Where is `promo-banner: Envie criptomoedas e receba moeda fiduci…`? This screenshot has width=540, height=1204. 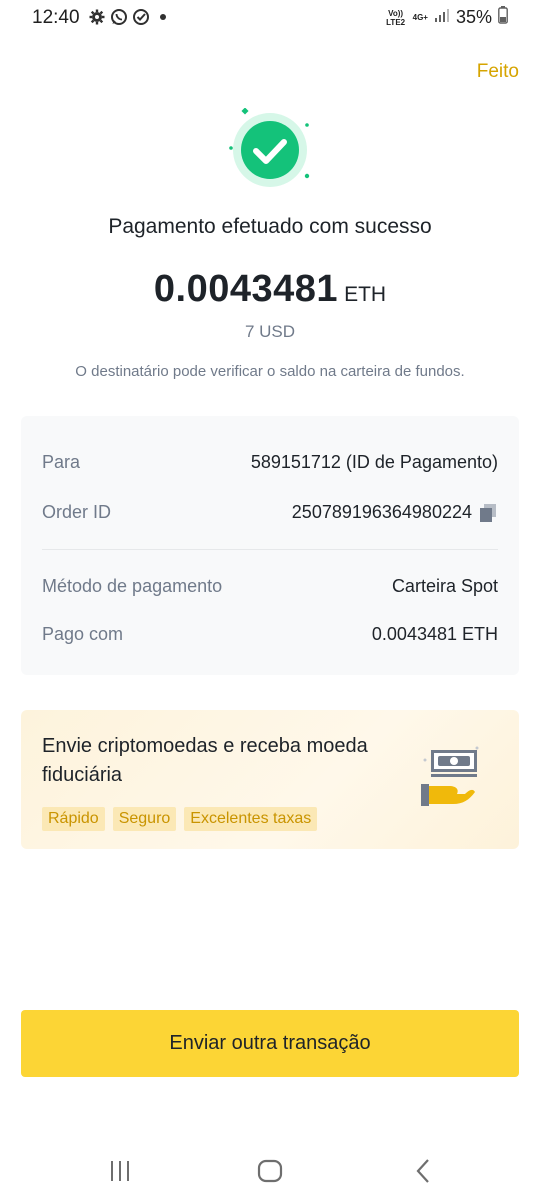
promo-banner: Envie criptomoedas e receba moeda fiduci… is located at coordinates (270, 779).